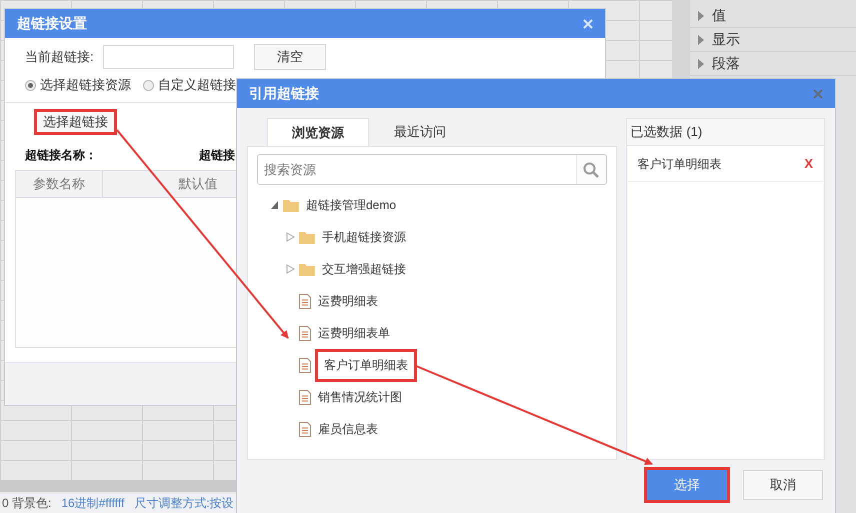  What do you see at coordinates (366, 365) in the screenshot?
I see `tree-item: 客户订单明细表` at bounding box center [366, 365].